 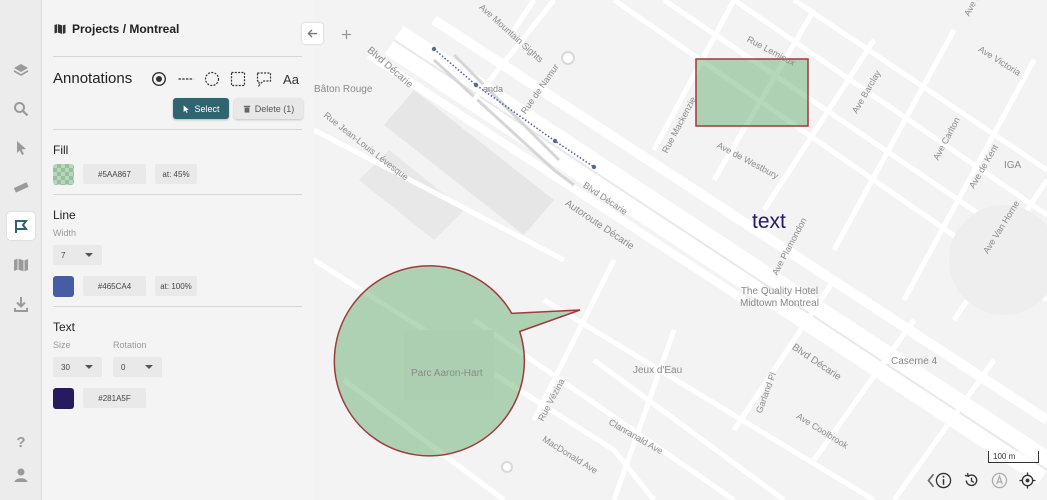 What do you see at coordinates (21, 250) in the screenshot?
I see `left-rail: ?` at bounding box center [21, 250].